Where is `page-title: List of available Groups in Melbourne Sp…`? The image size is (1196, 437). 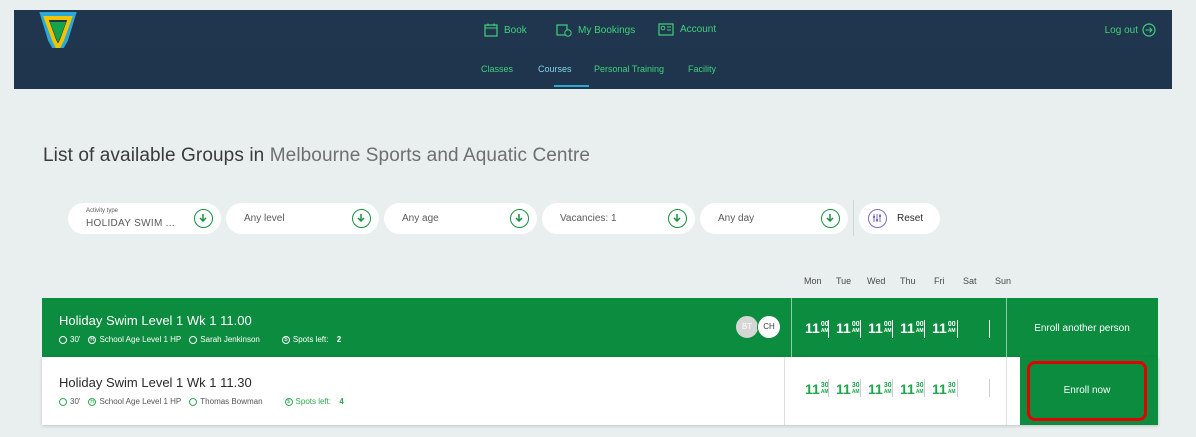 page-title: List of available Groups in Melbourne Sp… is located at coordinates (316, 156).